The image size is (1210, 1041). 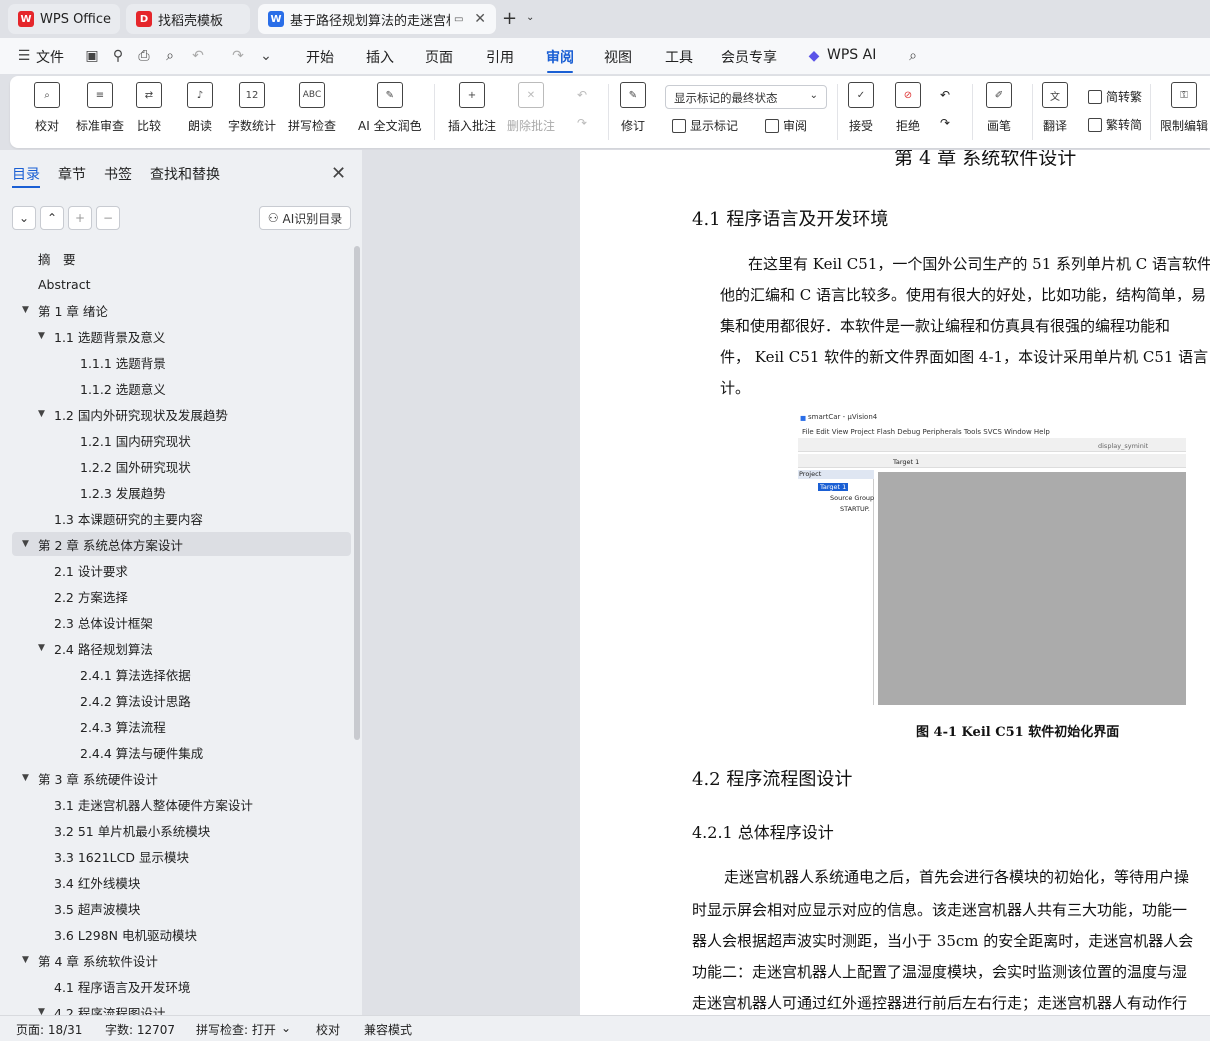 I want to click on tab-toc: 目录, so click(x=26, y=174).